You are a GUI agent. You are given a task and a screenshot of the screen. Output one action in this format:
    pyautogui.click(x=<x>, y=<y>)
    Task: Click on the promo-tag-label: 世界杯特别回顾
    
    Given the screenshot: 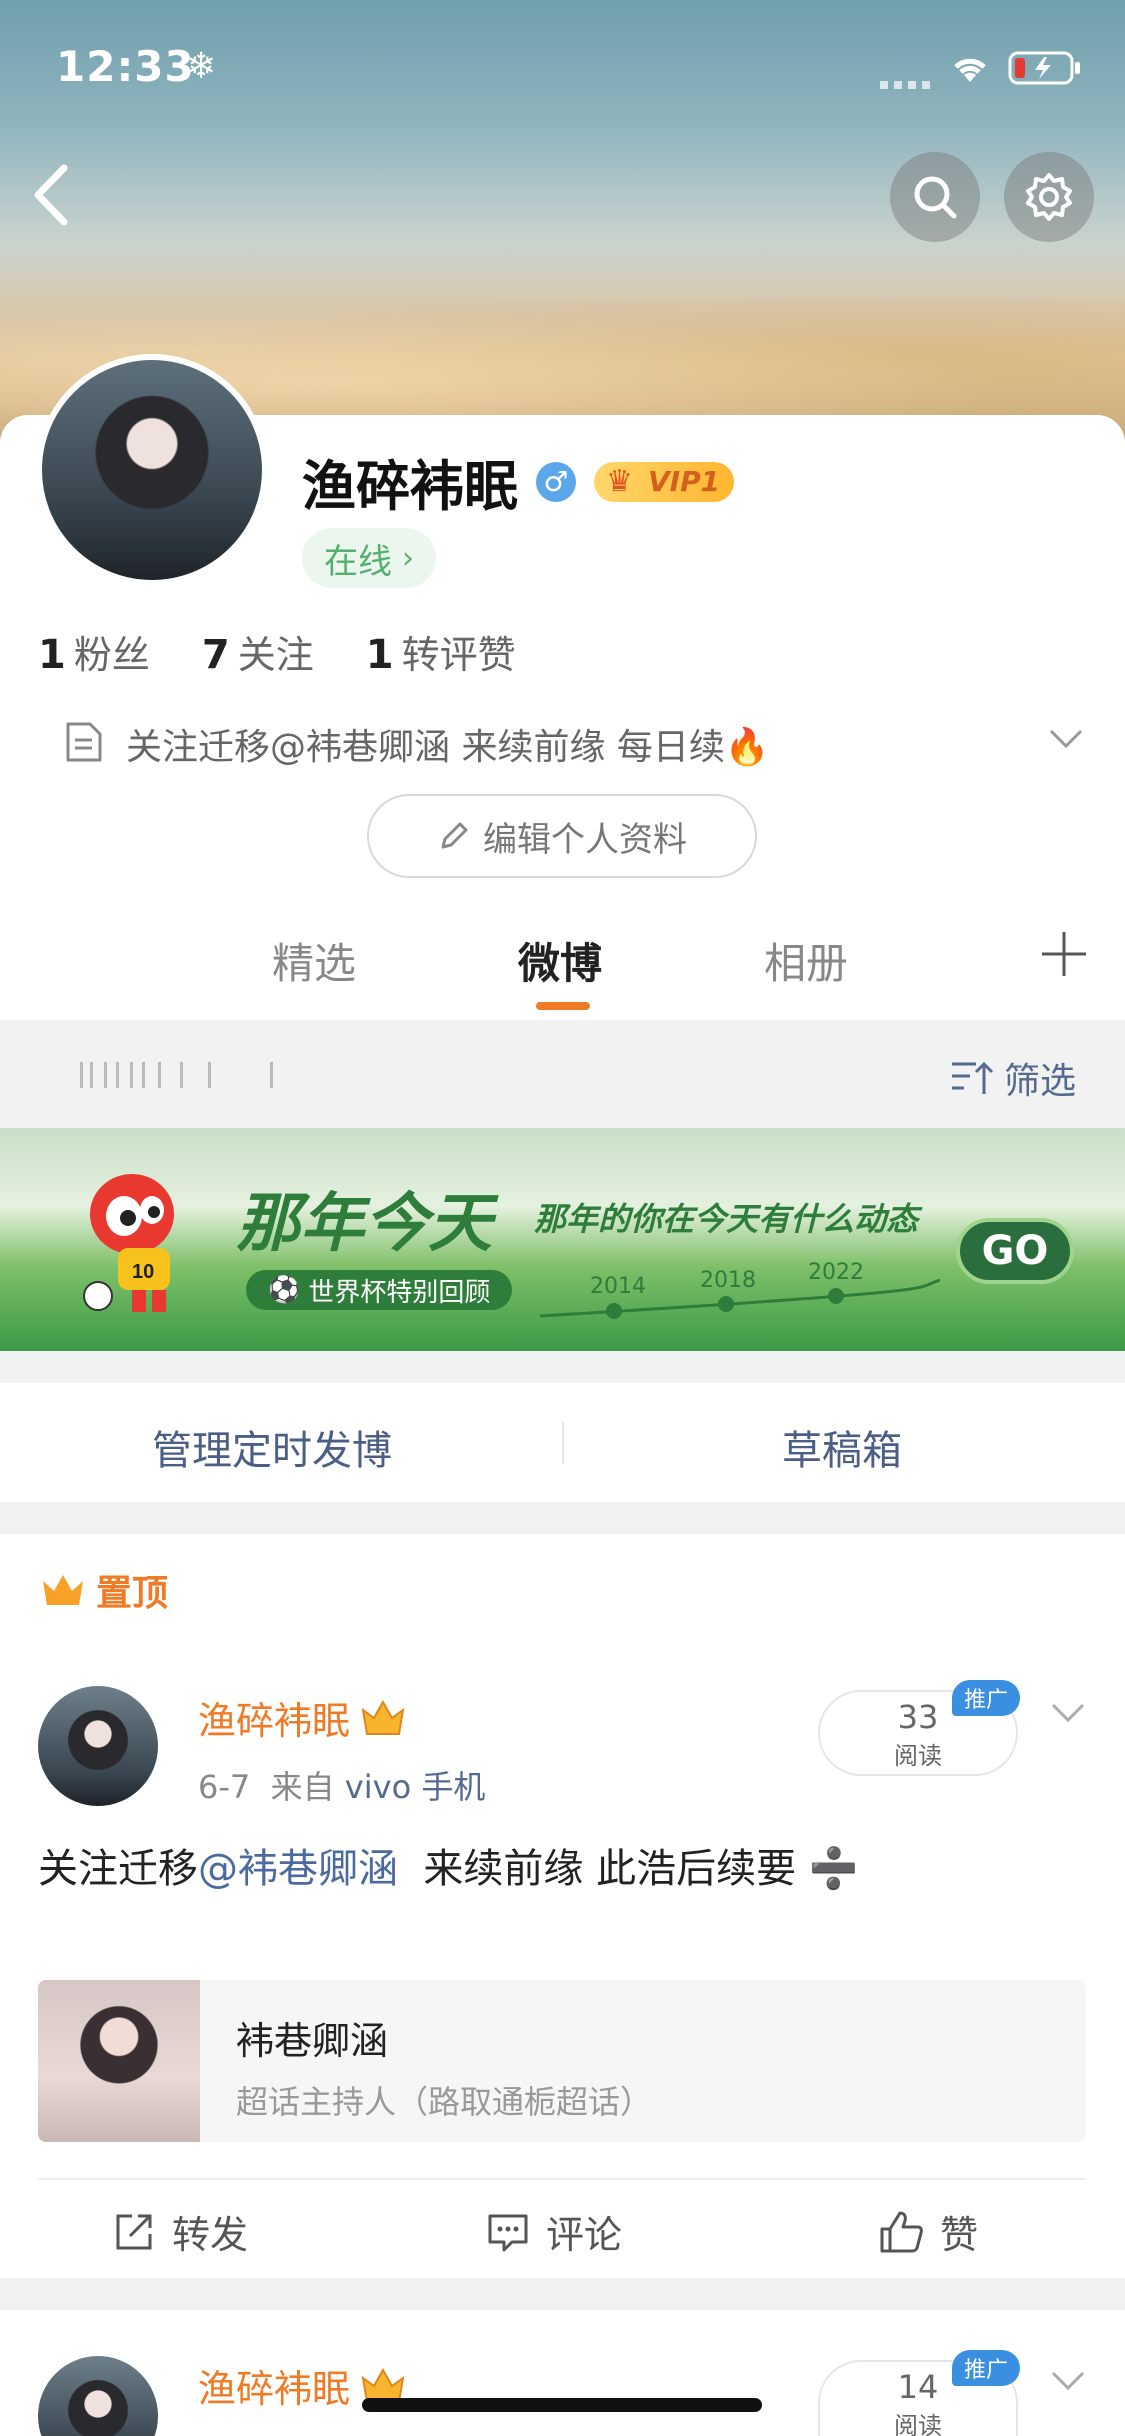 What is the action you would take?
    pyautogui.click(x=399, y=1292)
    